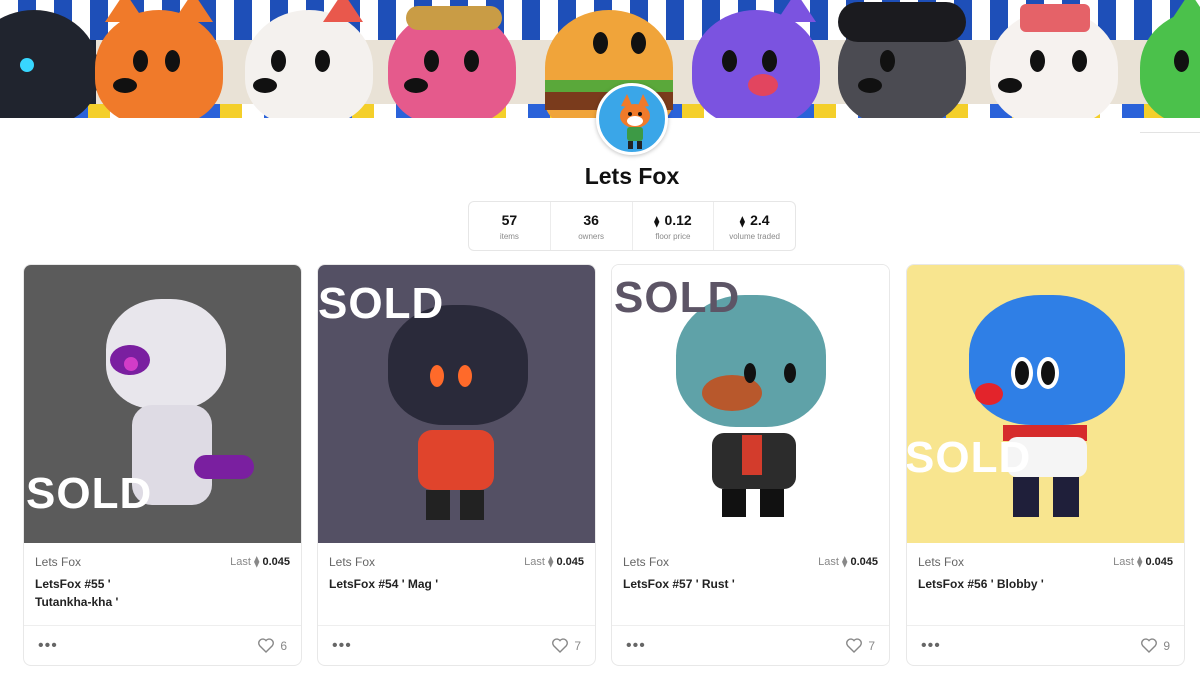 This screenshot has height=680, width=1200. What do you see at coordinates (1045, 584) in the screenshot?
I see `nft-name: LetsFox #56 ' Blobby '` at bounding box center [1045, 584].